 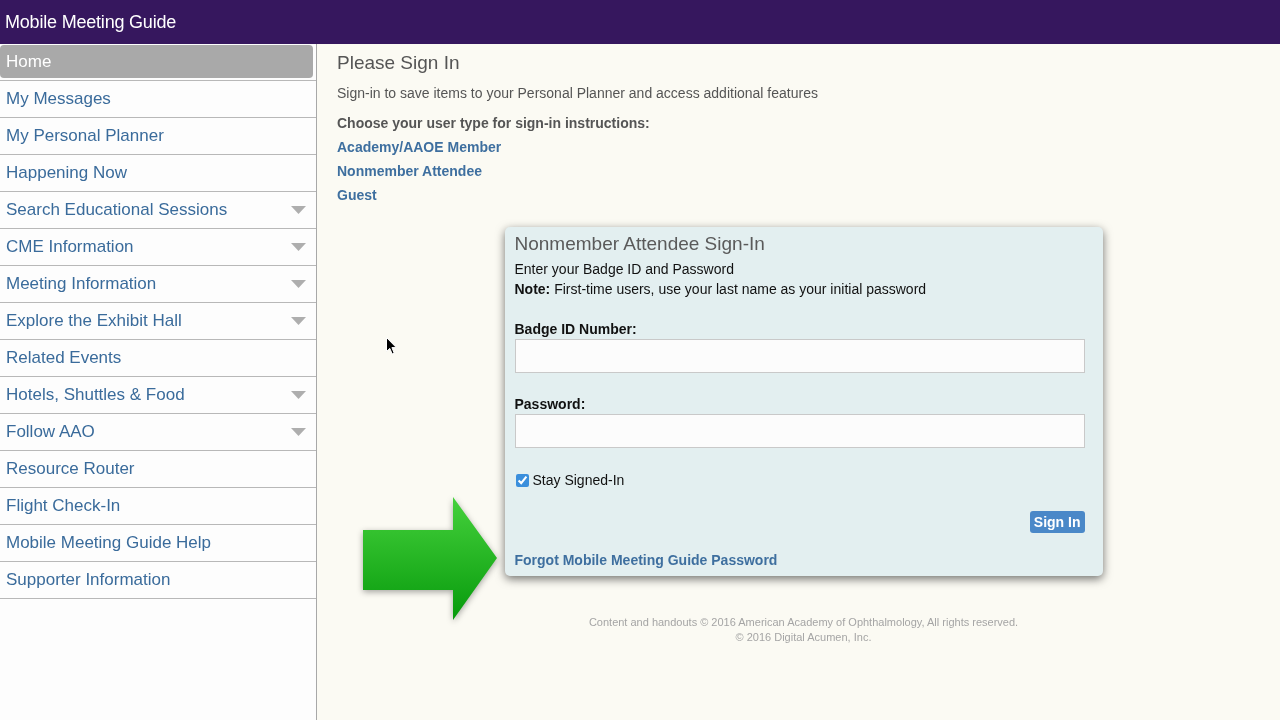 What do you see at coordinates (578, 480) in the screenshot?
I see `checkbox-label: Stay Signed-In` at bounding box center [578, 480].